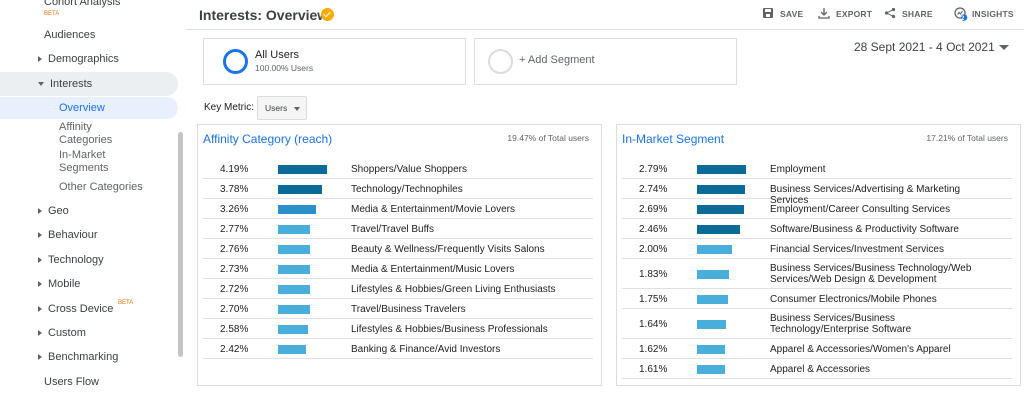 Image resolution: width=1024 pixels, height=396 pixels. I want to click on sidebar-item-audiences: Audiences, so click(69, 35).